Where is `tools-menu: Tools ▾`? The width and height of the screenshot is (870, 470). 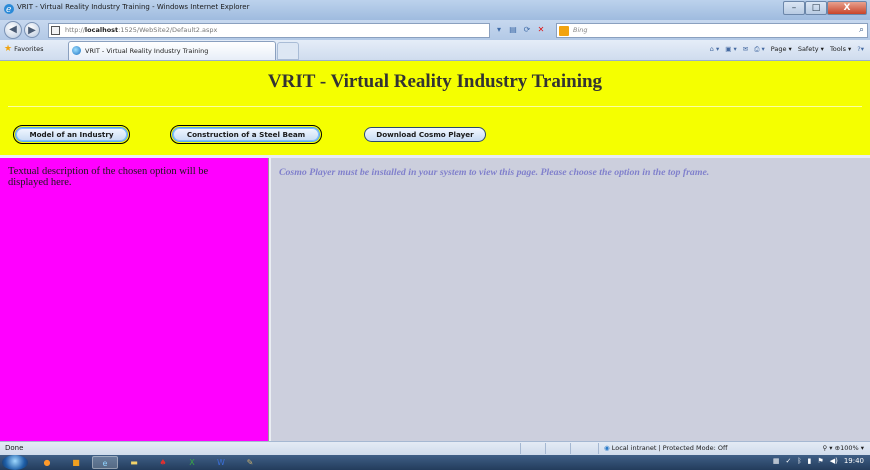
tools-menu: Tools ▾ is located at coordinates (840, 49).